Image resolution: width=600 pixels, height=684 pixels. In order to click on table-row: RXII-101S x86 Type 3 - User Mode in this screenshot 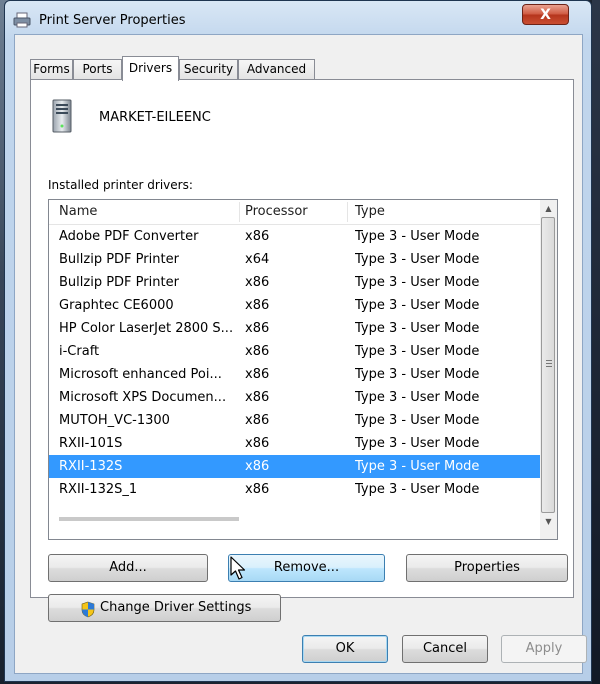, I will do `click(294, 443)`.